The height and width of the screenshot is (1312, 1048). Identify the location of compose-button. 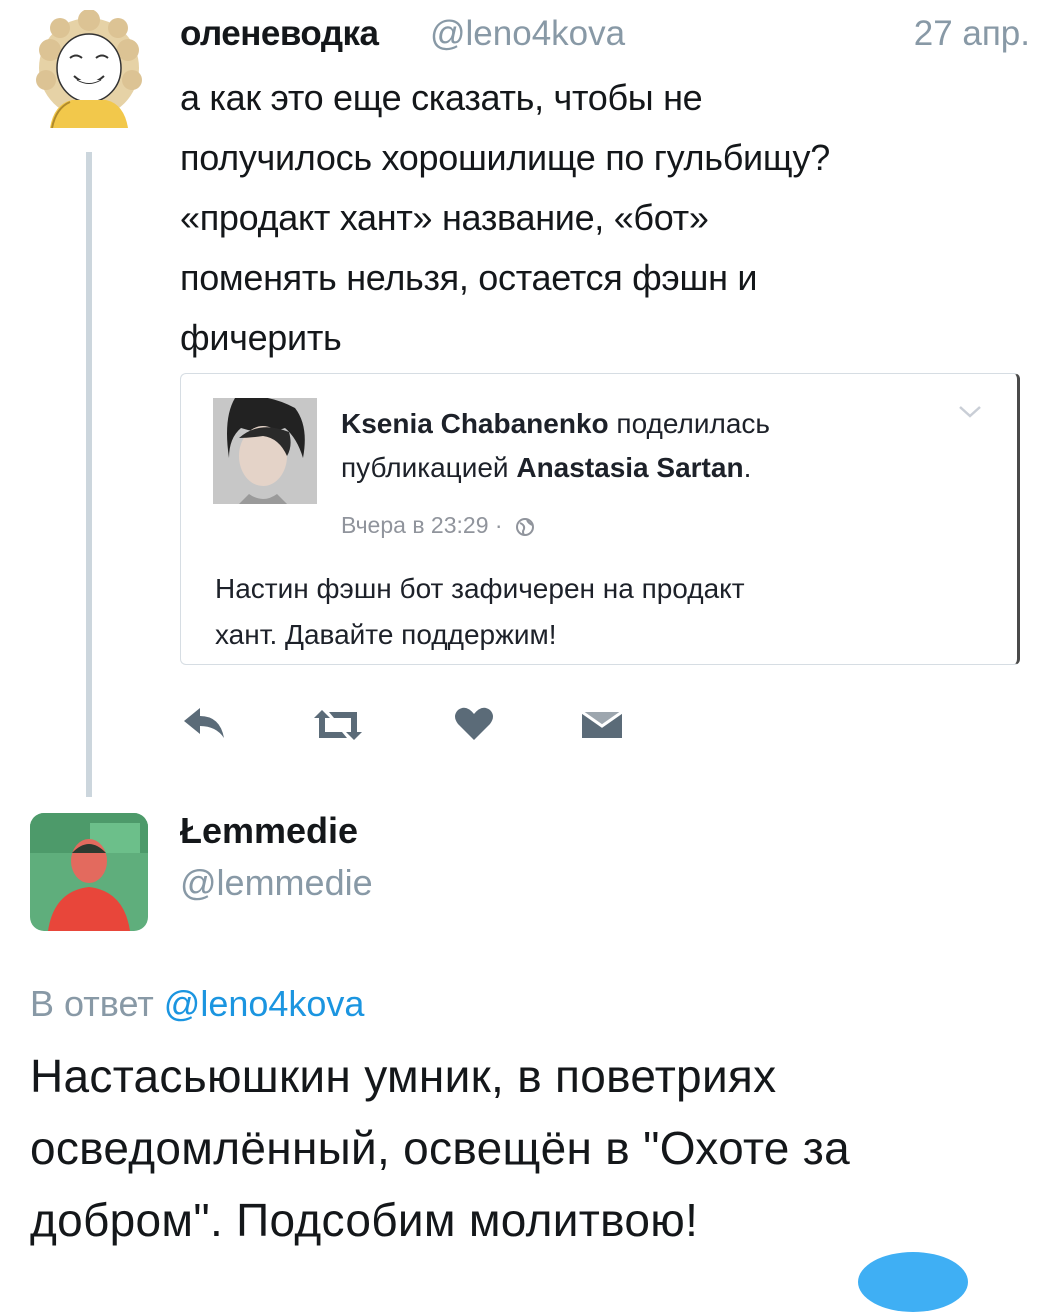
(913, 1282).